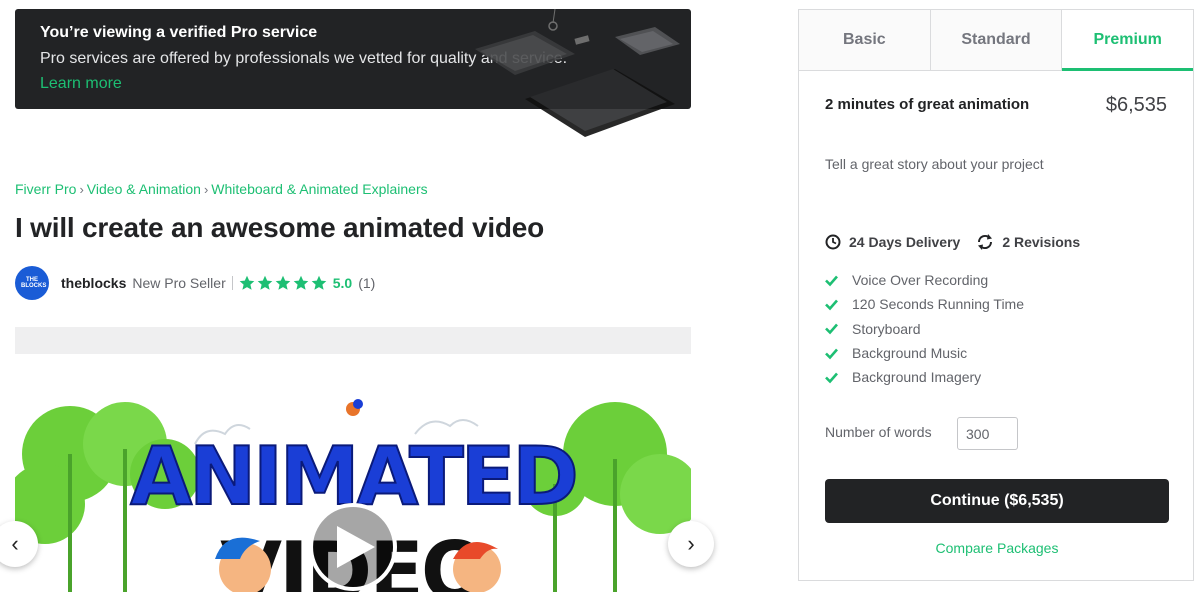 Image resolution: width=1200 pixels, height=592 pixels. I want to click on feature-item: Background Music, so click(924, 353).